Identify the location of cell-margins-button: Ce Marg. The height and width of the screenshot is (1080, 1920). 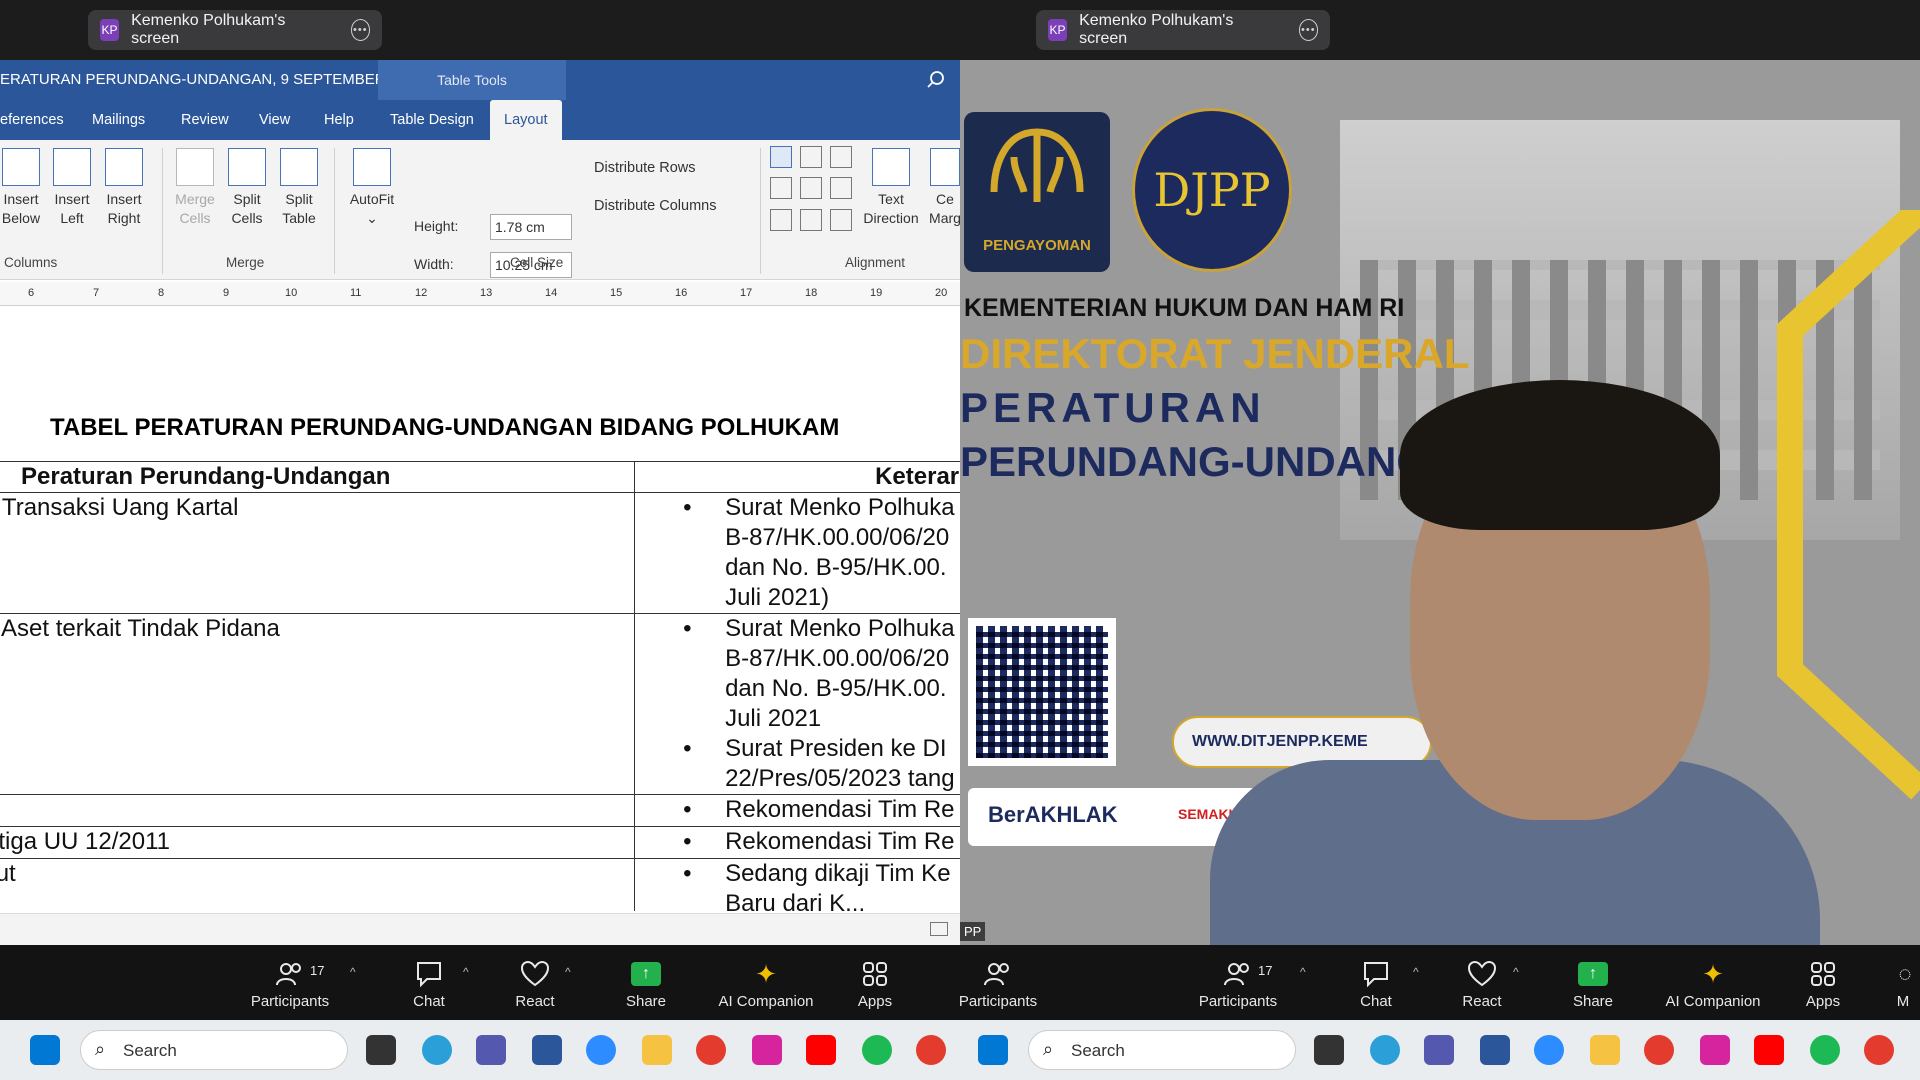
(942, 188).